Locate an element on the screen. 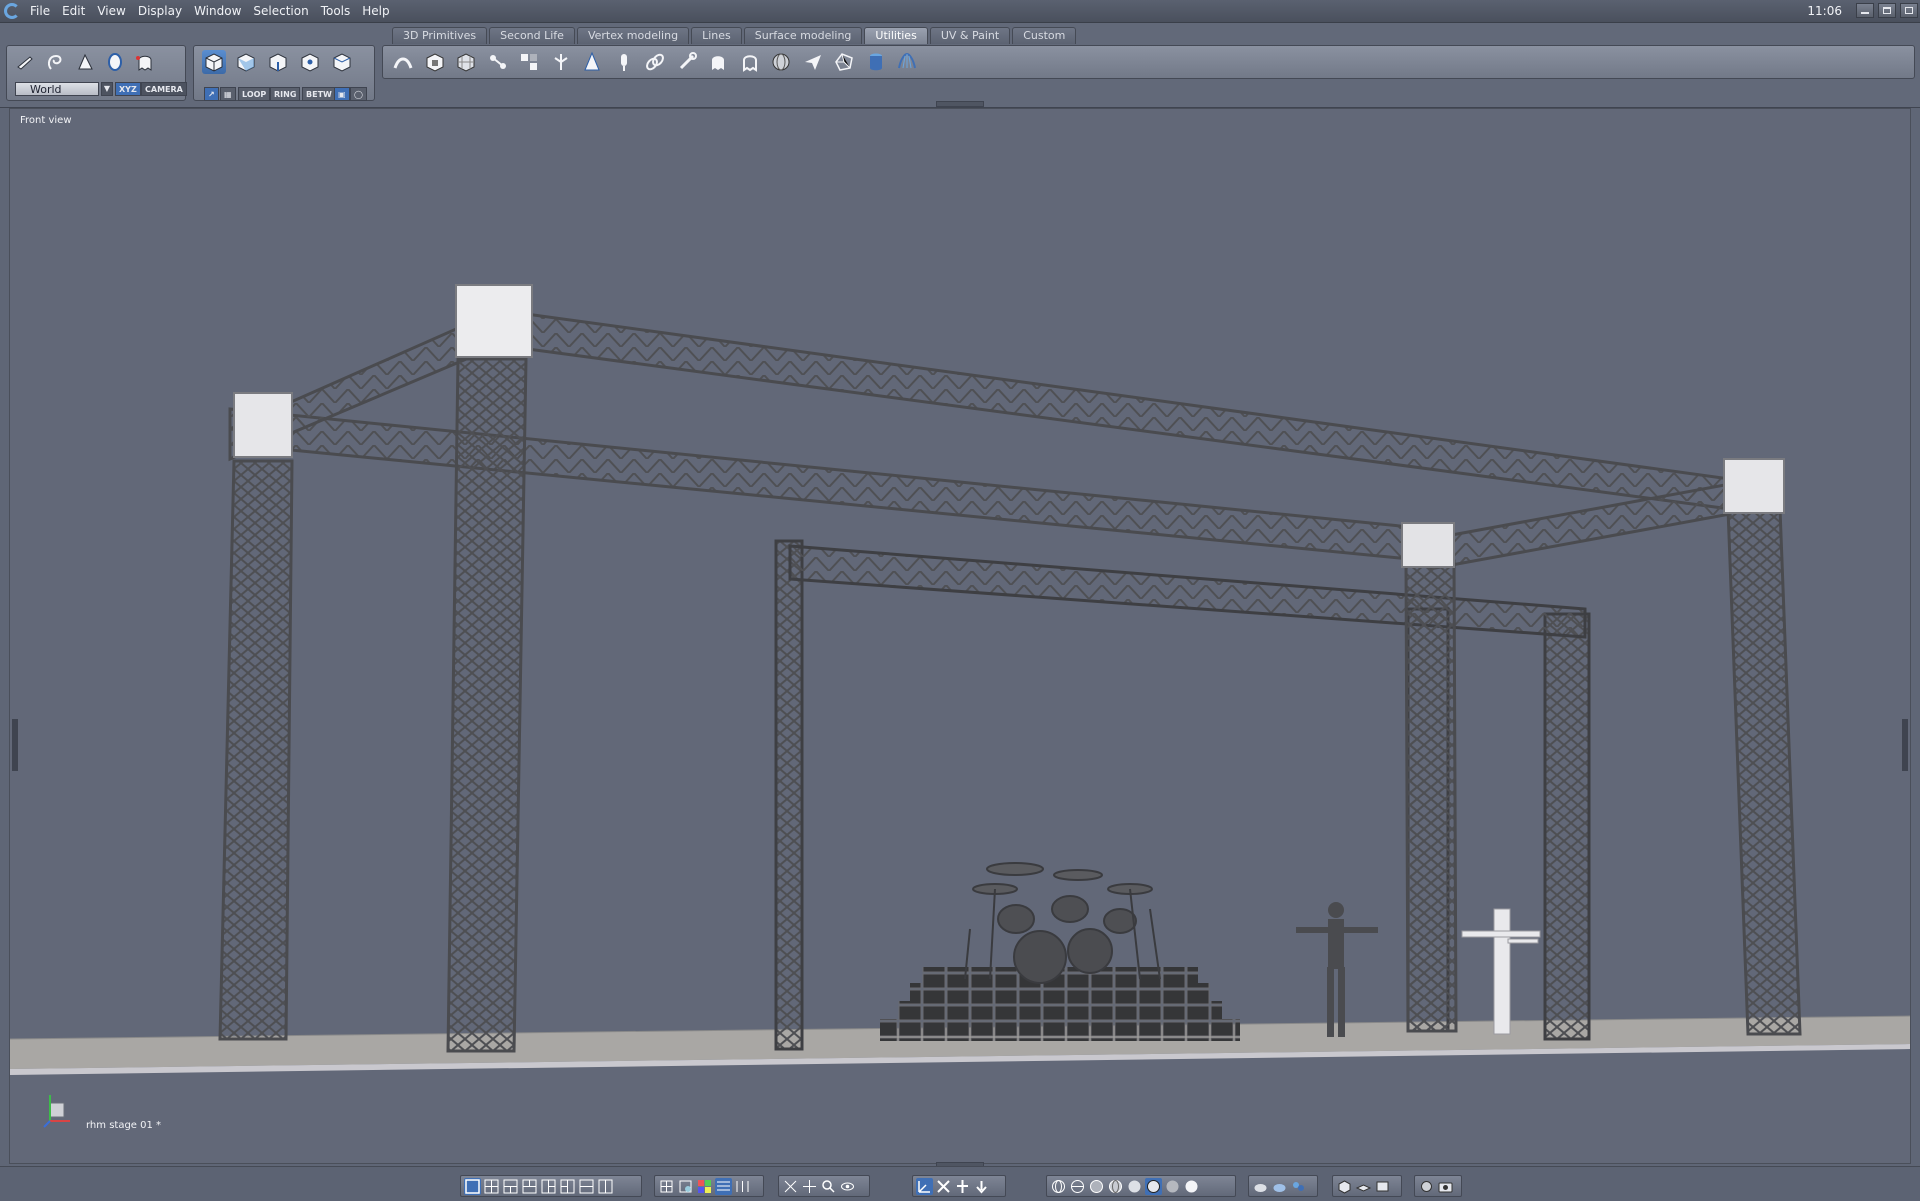  tab-surface-modeling: Surface modeling is located at coordinates (803, 35).